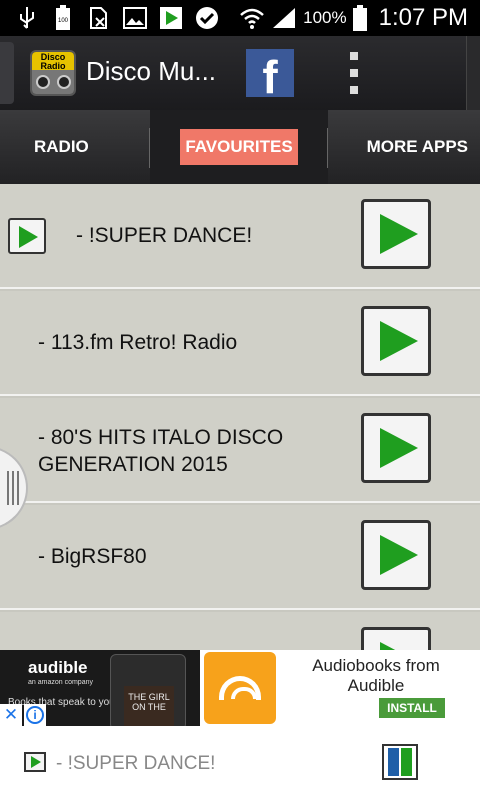  Describe the element at coordinates (161, 437) in the screenshot. I see `station-name-line: - 80'S HITS ITALO DISCO` at that location.